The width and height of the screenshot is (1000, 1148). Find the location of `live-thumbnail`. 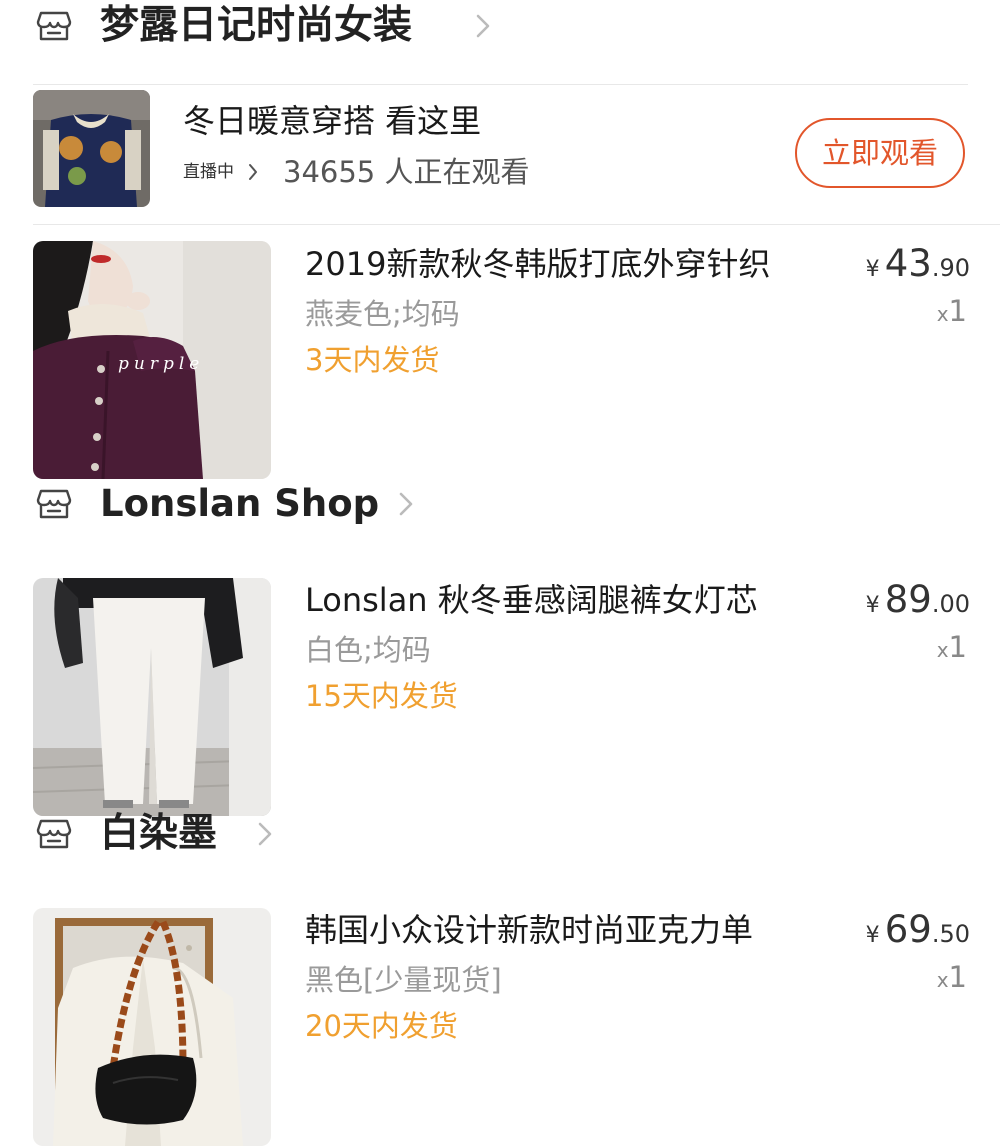

live-thumbnail is located at coordinates (91, 148).